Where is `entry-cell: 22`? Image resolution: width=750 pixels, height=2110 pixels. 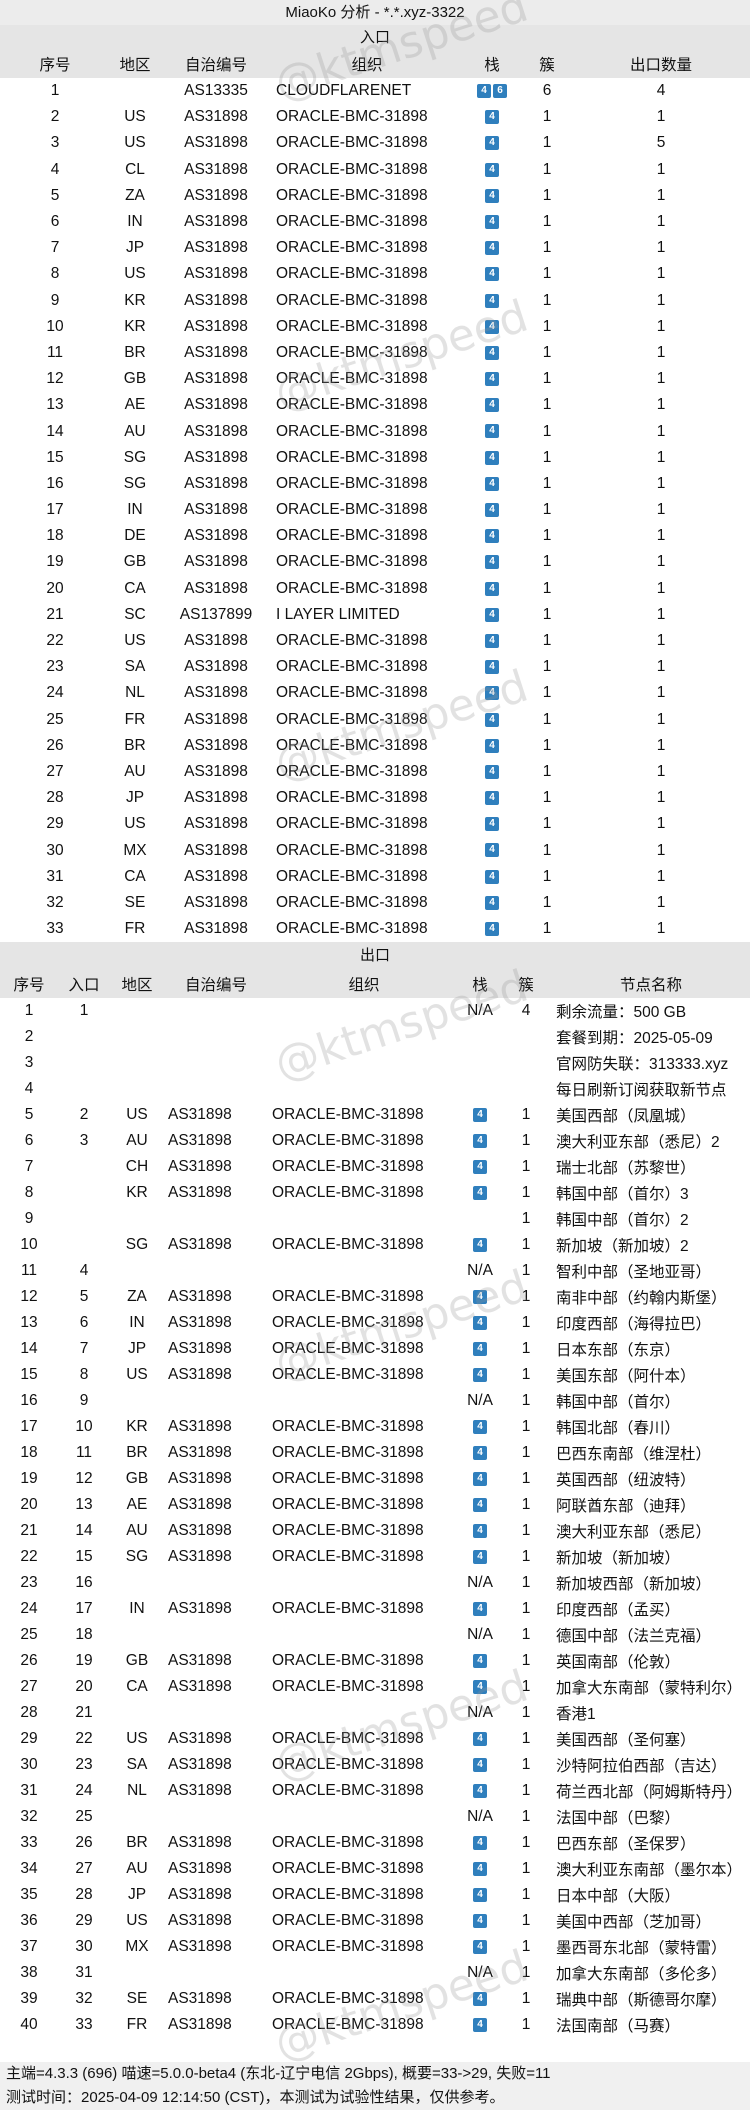 entry-cell: 22 is located at coordinates (84, 1739).